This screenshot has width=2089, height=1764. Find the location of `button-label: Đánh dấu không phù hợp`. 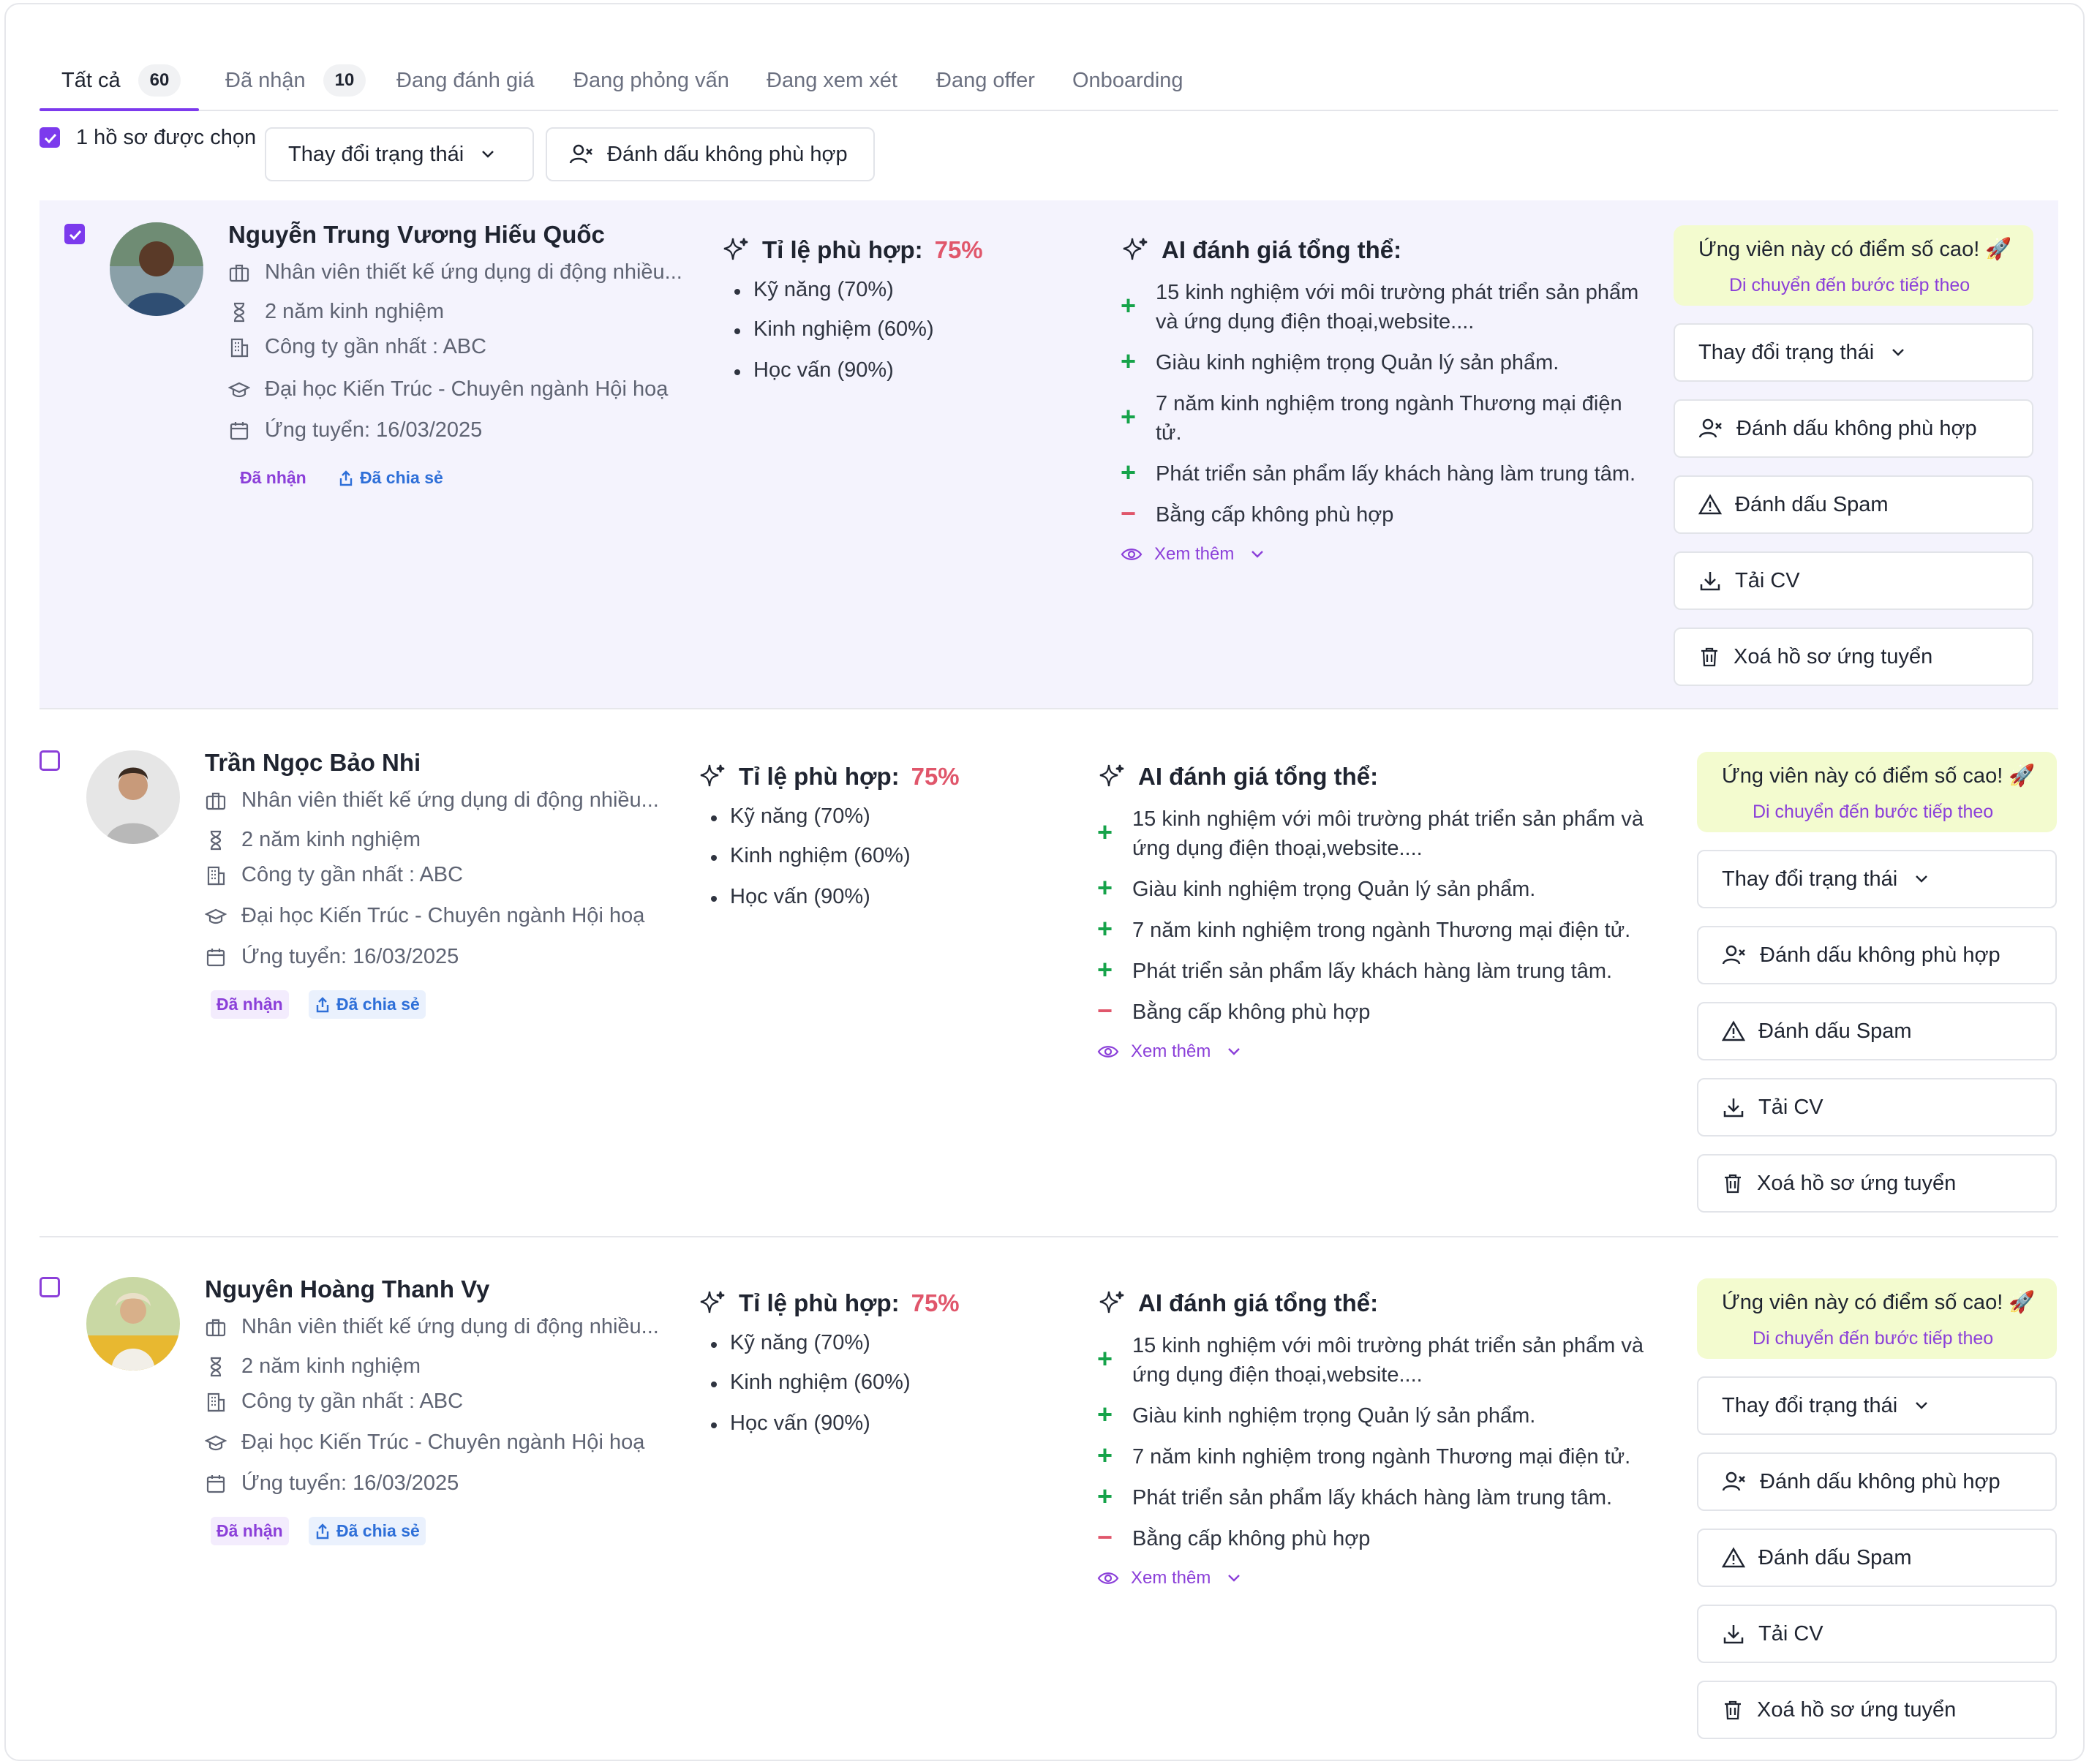

button-label: Đánh dấu không phù hợp is located at coordinates (1856, 428).